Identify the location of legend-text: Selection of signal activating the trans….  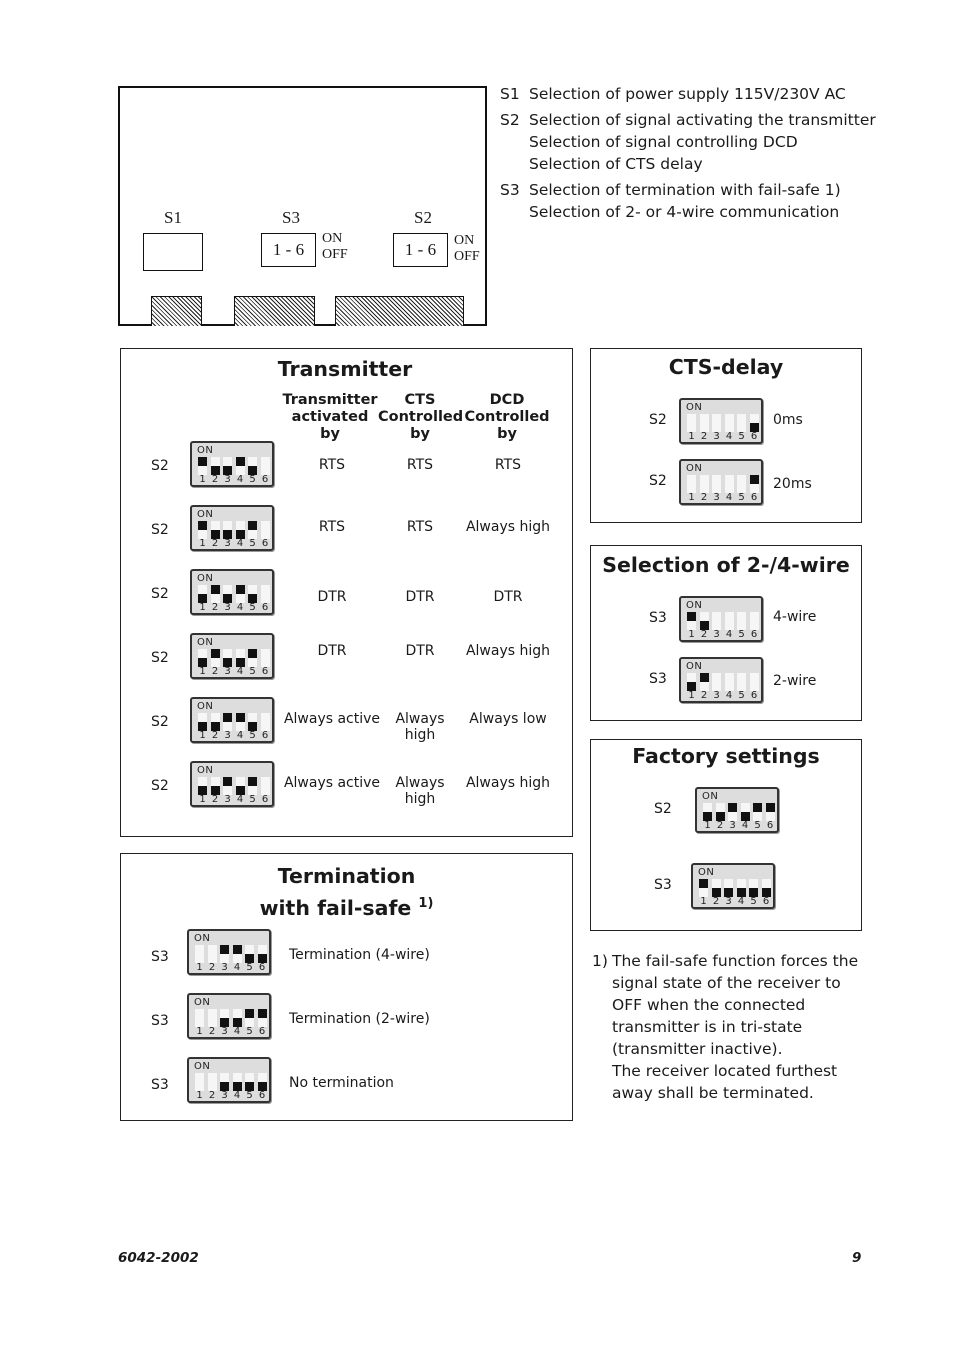
(702, 120).